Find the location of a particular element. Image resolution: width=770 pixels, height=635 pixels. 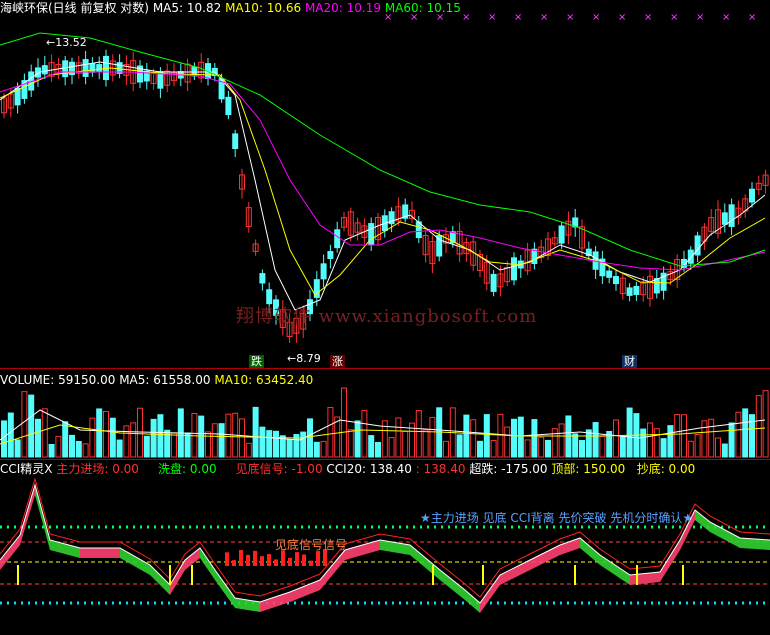

low-price-label: ←8.79 is located at coordinates (304, 358).